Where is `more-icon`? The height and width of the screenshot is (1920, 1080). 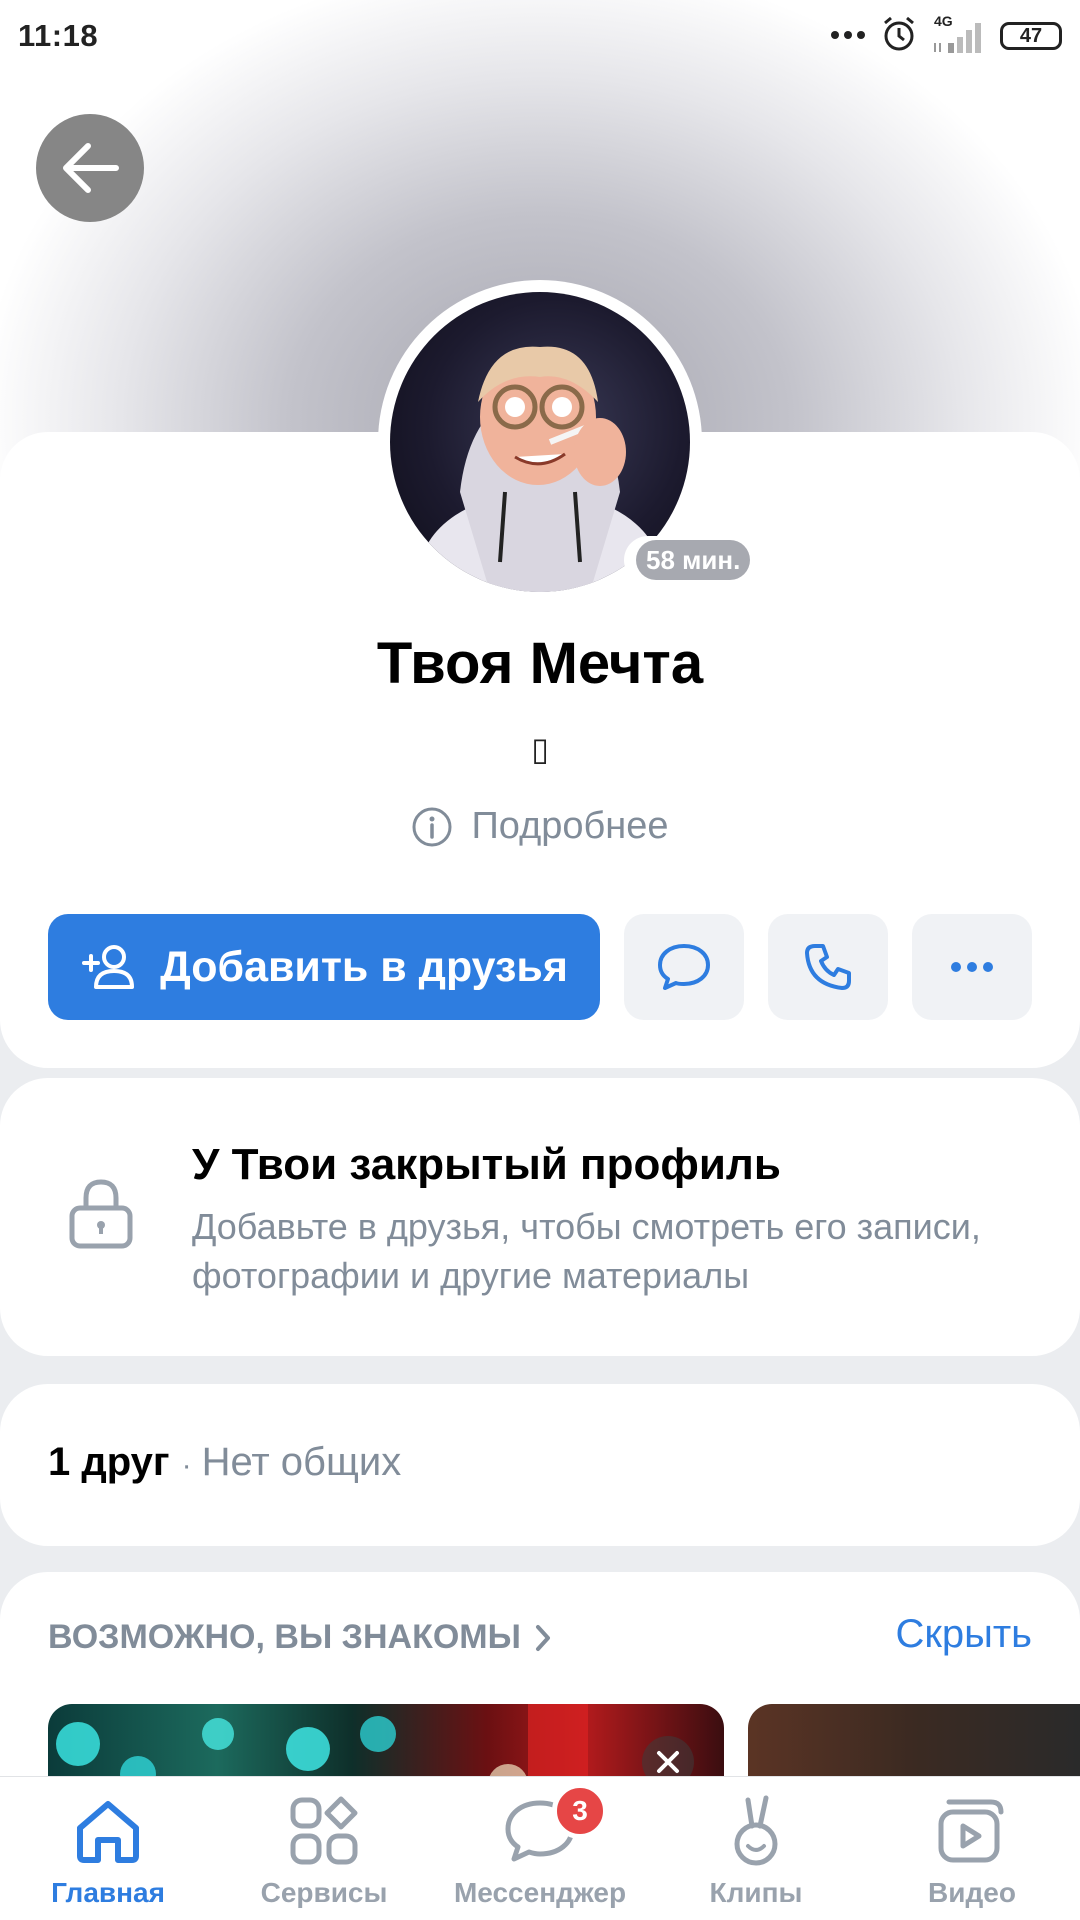 more-icon is located at coordinates (972, 967).